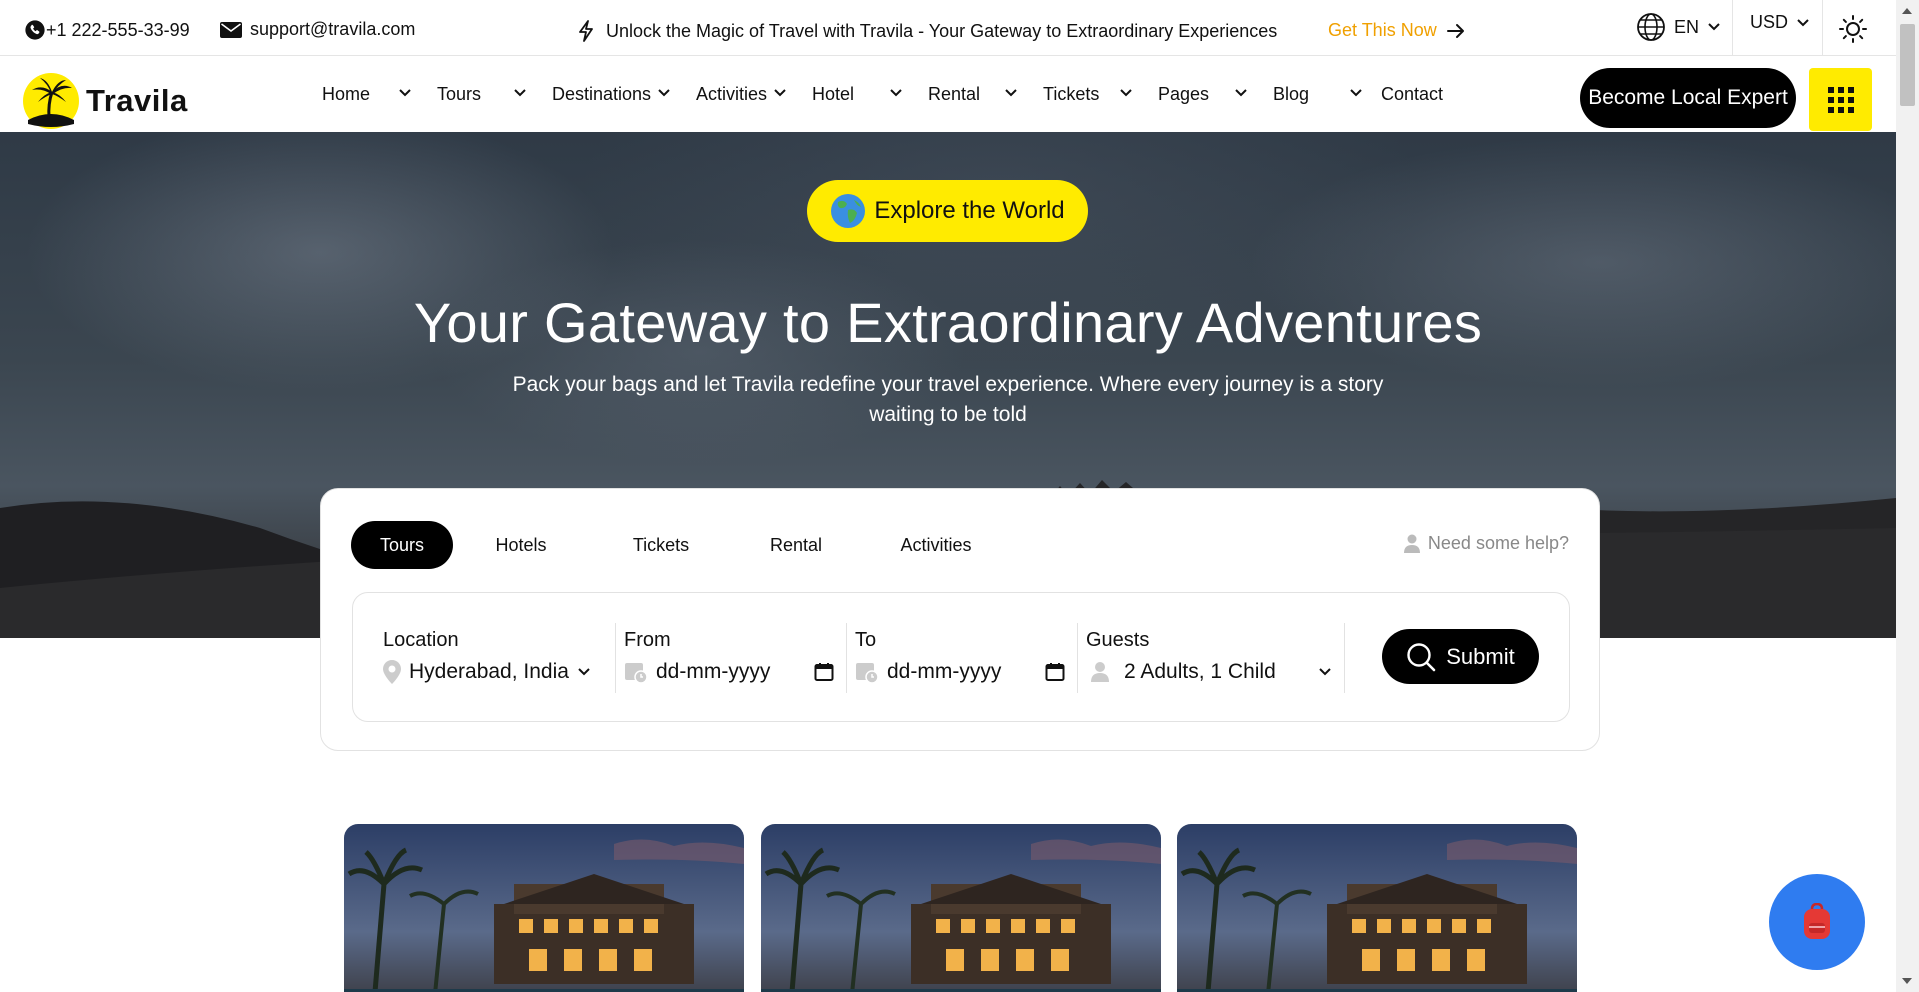 The height and width of the screenshot is (992, 1919). I want to click on phone-number: +1 222-555-33-99, so click(118, 29).